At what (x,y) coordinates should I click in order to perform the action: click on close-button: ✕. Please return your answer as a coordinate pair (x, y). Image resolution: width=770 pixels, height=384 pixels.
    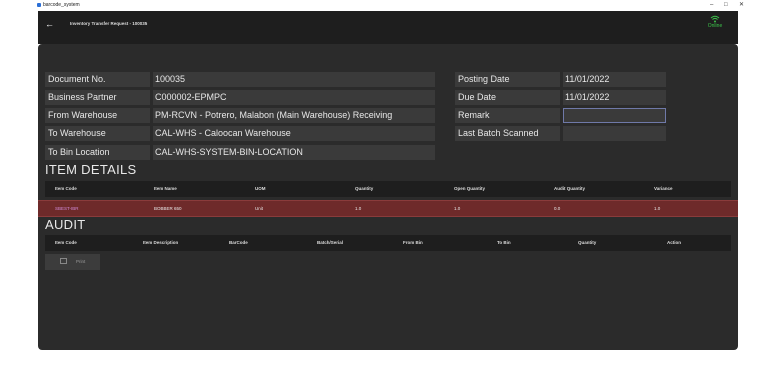
    Looking at the image, I should click on (741, 5).